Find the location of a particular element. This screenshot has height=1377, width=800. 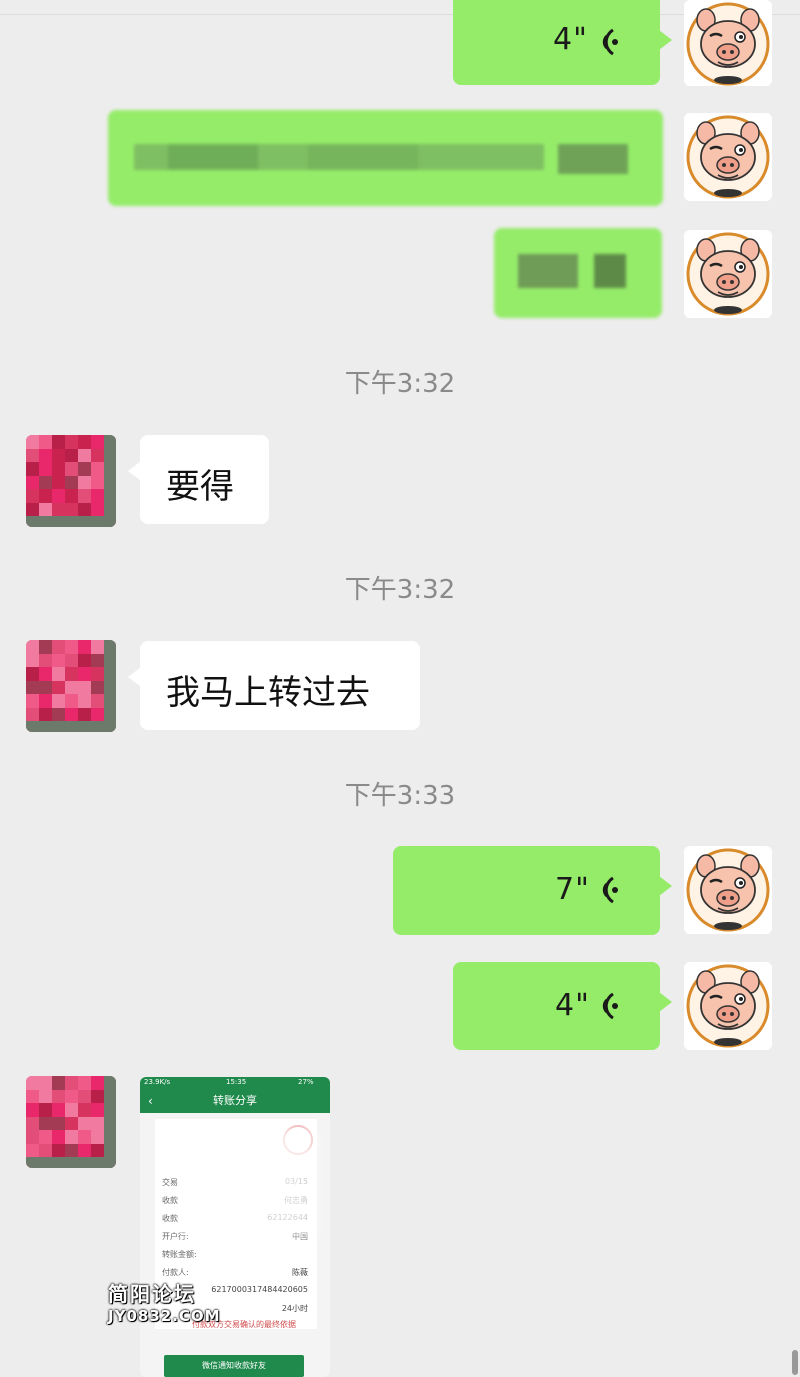

status-battery: 27% is located at coordinates (306, 1082).